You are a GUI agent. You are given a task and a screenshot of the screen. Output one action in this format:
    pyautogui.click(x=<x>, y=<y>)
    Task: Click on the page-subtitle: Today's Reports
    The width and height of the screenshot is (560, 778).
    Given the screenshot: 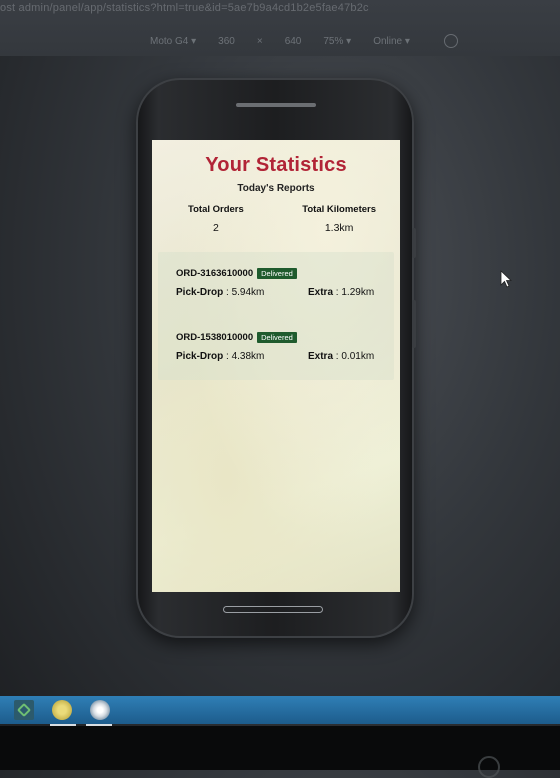 What is the action you would take?
    pyautogui.click(x=276, y=188)
    